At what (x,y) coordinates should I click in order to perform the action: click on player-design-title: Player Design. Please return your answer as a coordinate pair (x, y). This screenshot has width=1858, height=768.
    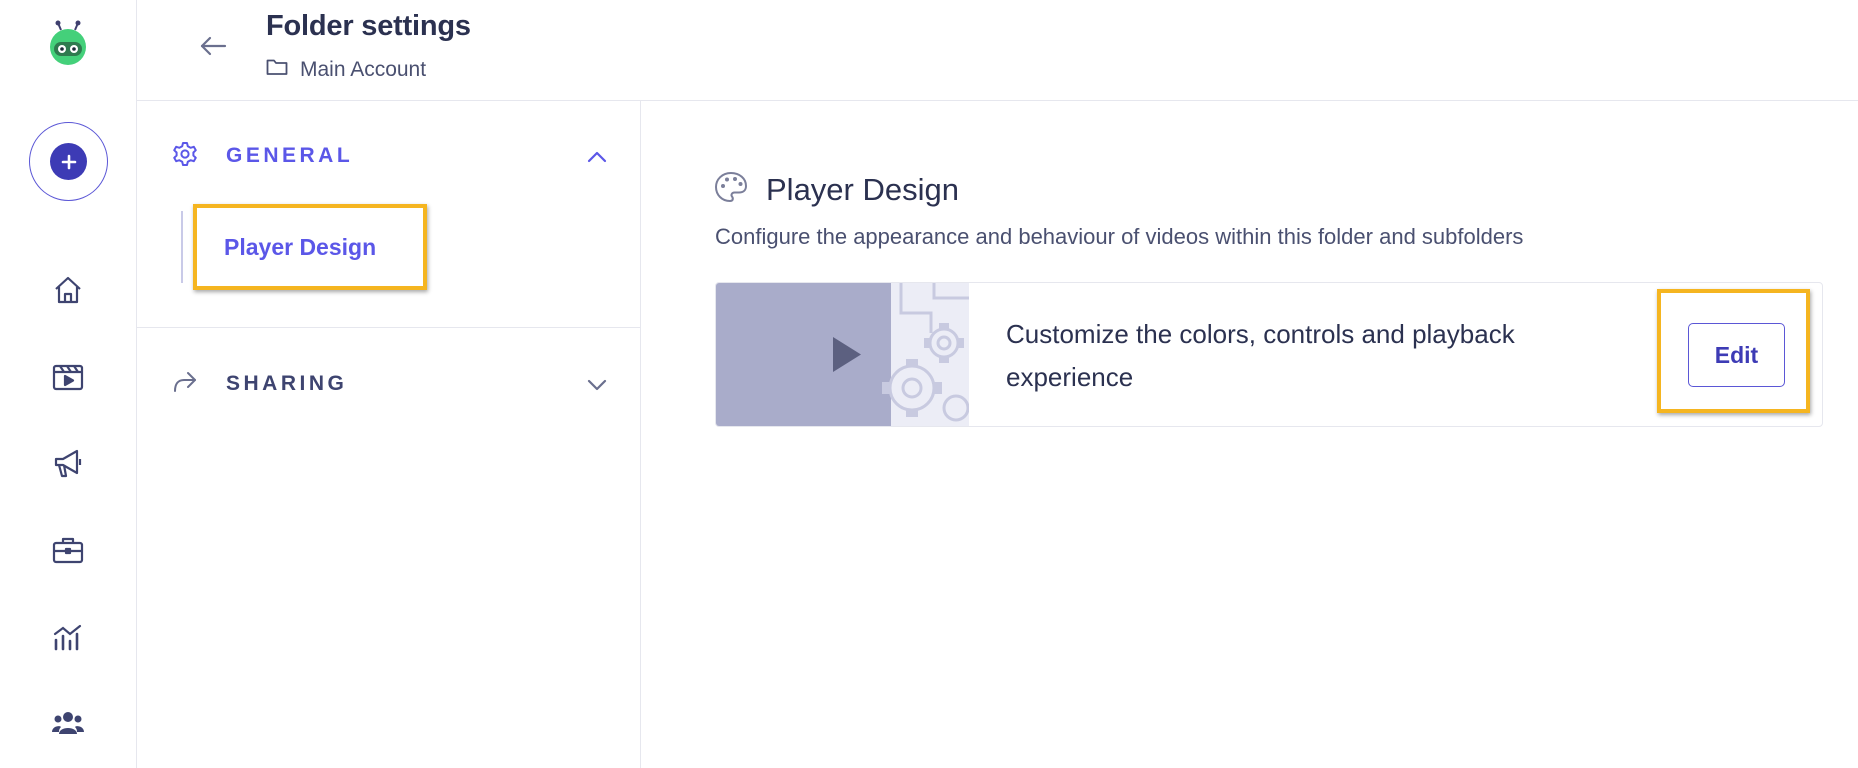
    Looking at the image, I should click on (862, 189).